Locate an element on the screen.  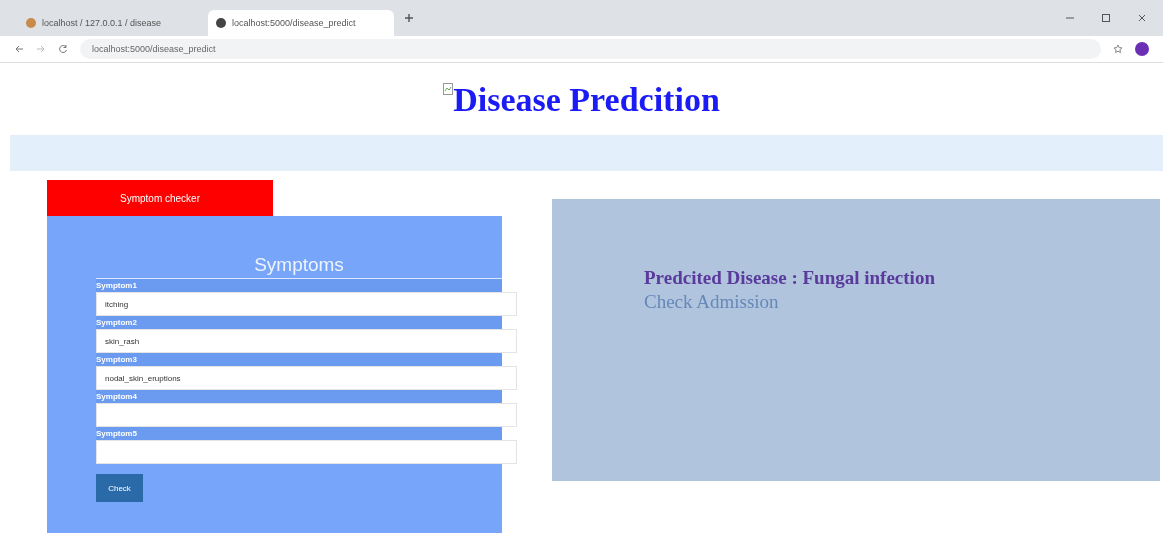
input-field: itching is located at coordinates (306, 304).